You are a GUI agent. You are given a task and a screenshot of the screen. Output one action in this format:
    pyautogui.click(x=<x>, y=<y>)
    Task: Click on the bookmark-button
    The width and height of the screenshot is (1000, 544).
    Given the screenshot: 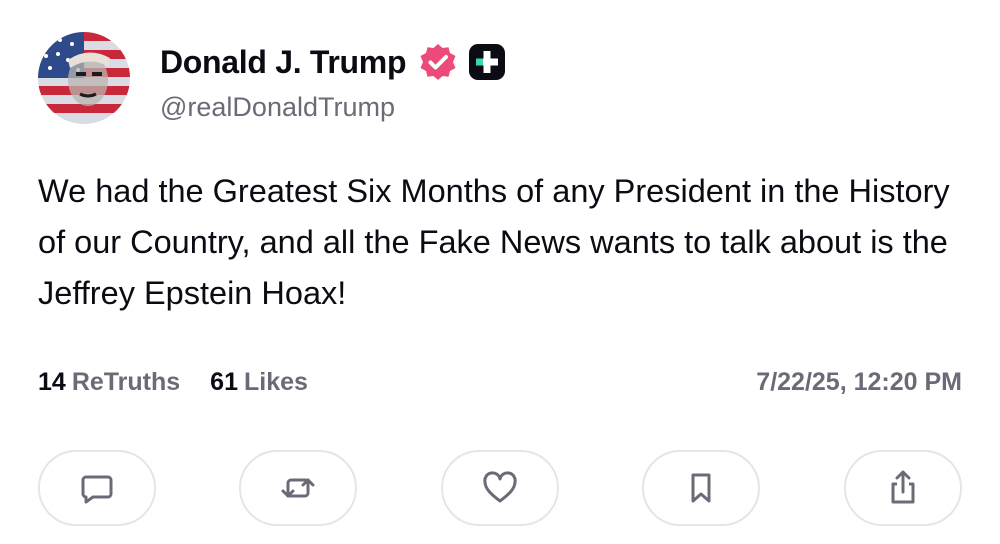 What is the action you would take?
    pyautogui.click(x=701, y=488)
    